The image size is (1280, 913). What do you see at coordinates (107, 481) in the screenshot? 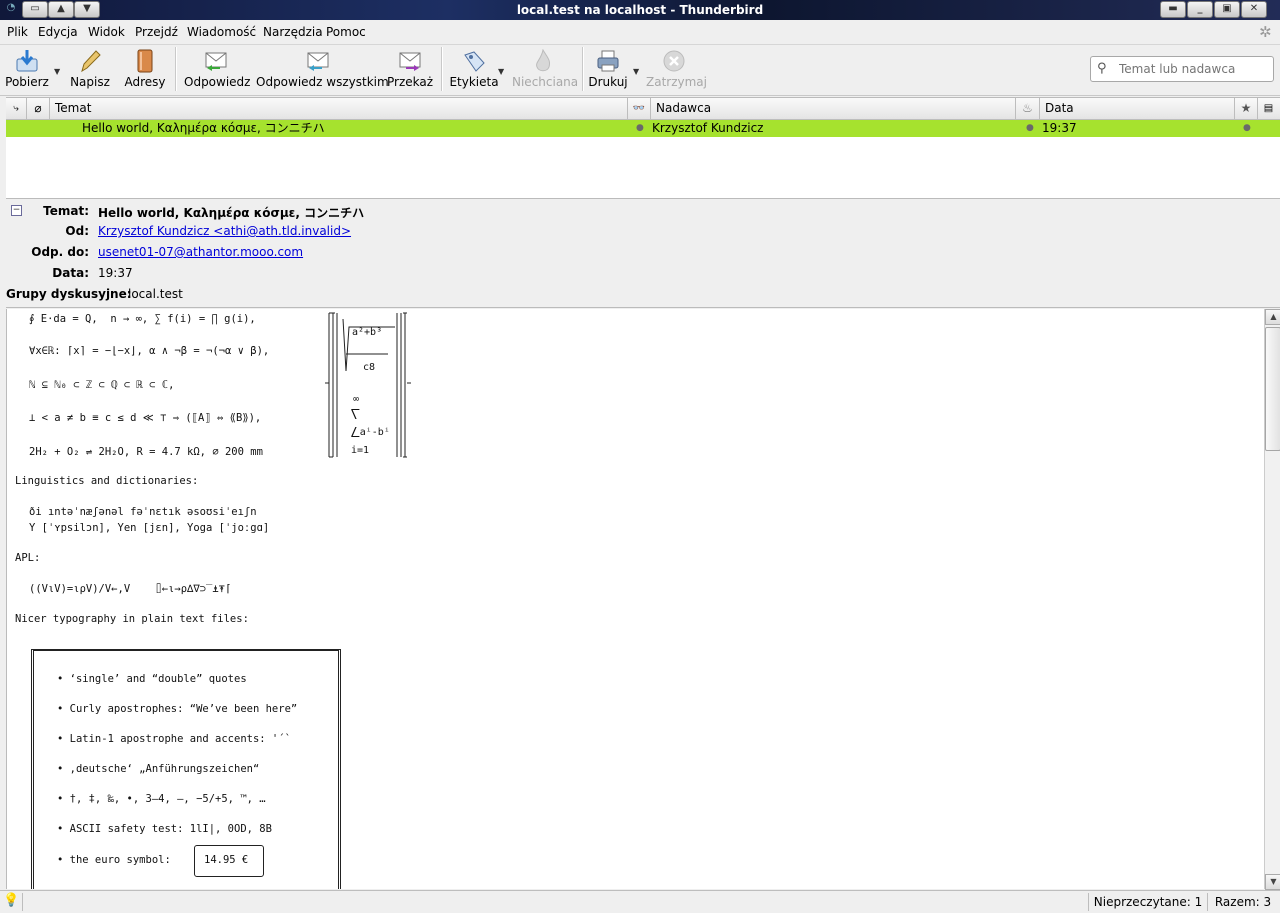
I see `linguistics-heading: Linguistics and dictionaries:` at bounding box center [107, 481].